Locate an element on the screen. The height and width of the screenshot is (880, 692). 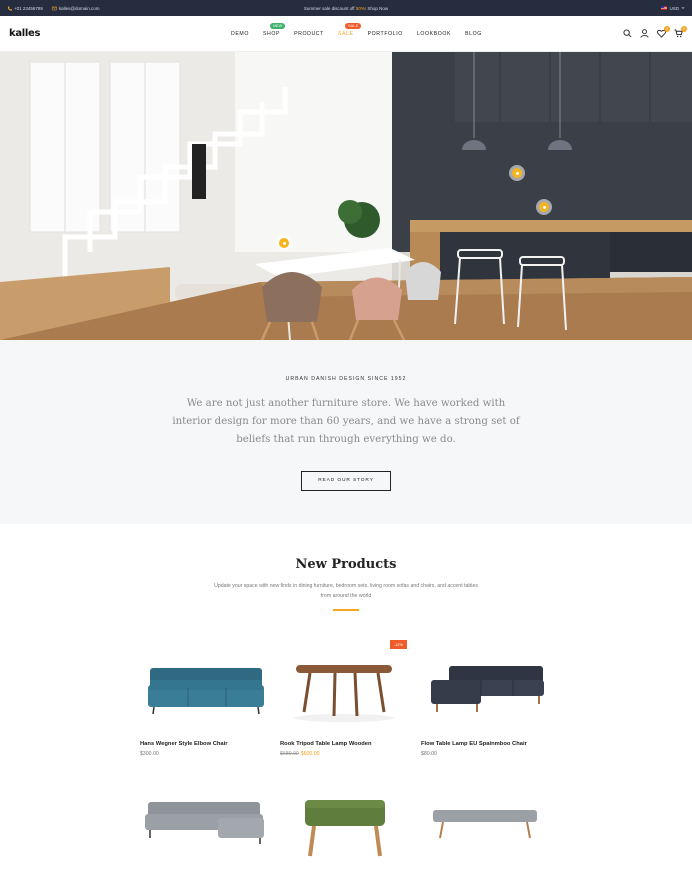
account-button is located at coordinates (644, 34).